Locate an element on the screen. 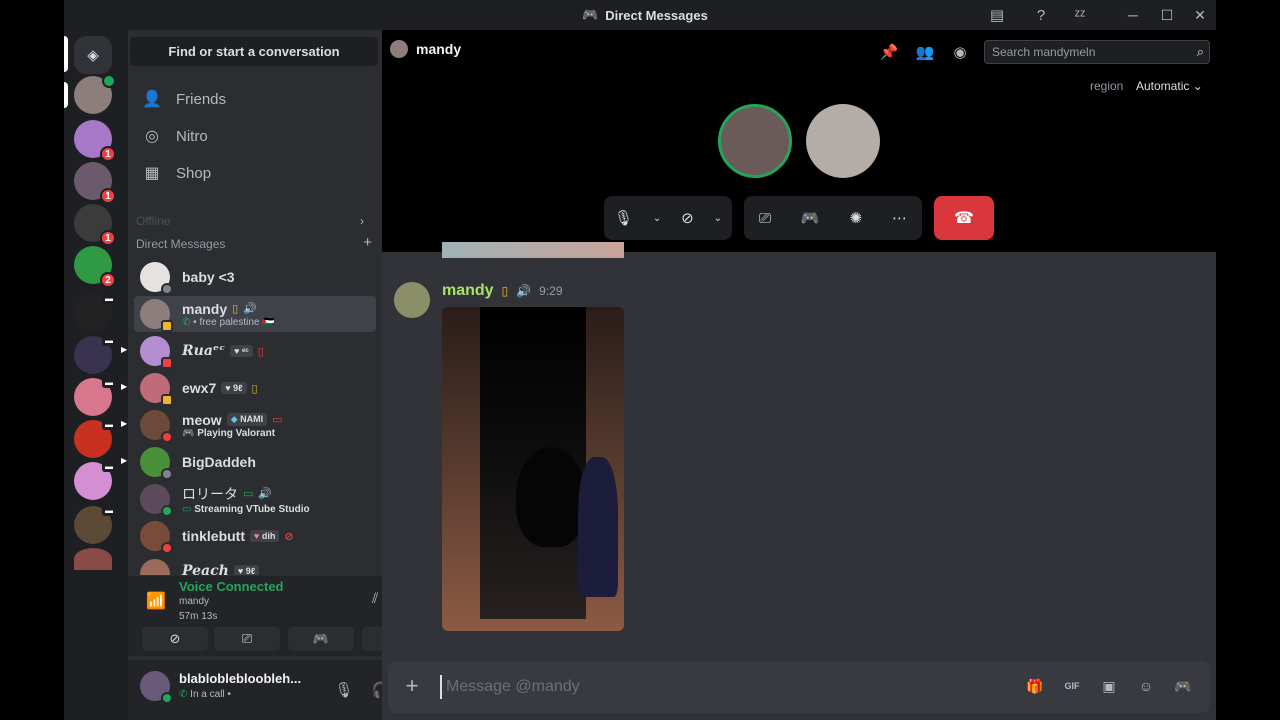  message-timestamp: 9:29 is located at coordinates (551, 291).